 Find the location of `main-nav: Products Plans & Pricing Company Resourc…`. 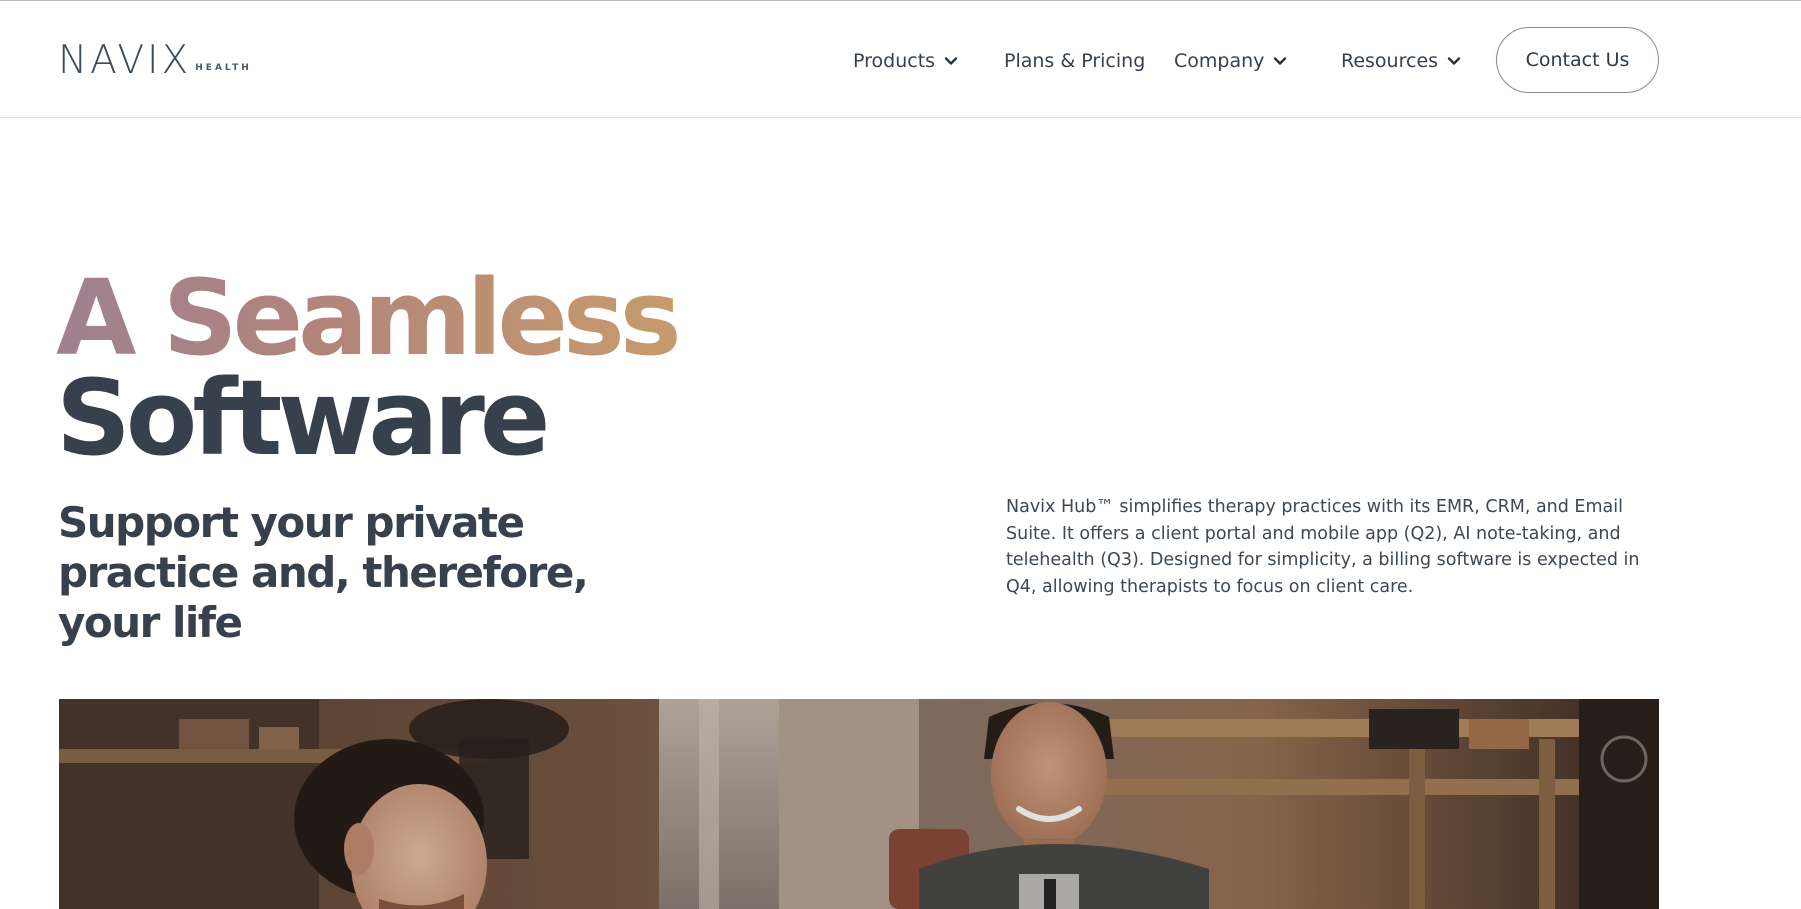

main-nav: Products Plans & Pricing Company Resourc… is located at coordinates (900, 60).